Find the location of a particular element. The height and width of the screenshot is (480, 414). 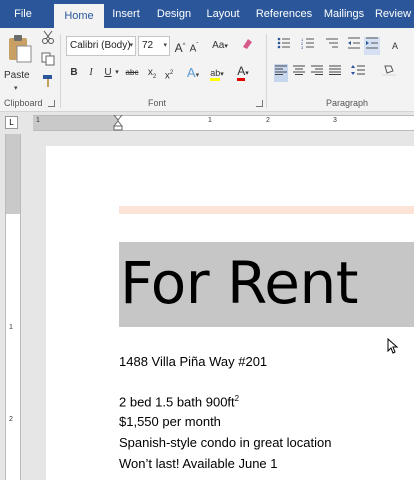

paste-label: Paste is located at coordinates (17, 75).